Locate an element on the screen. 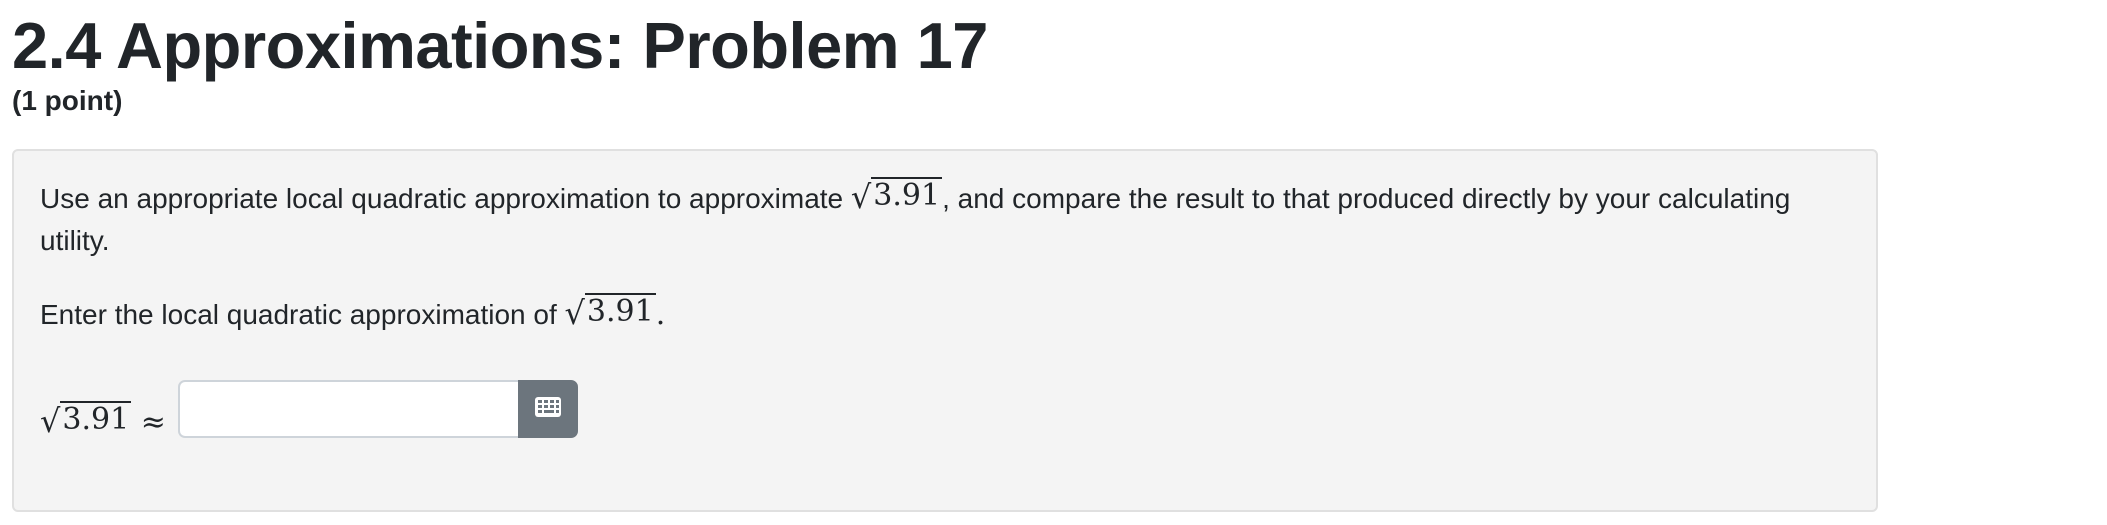  answer-row: √ 3.91 ≈ is located at coordinates (309, 409).